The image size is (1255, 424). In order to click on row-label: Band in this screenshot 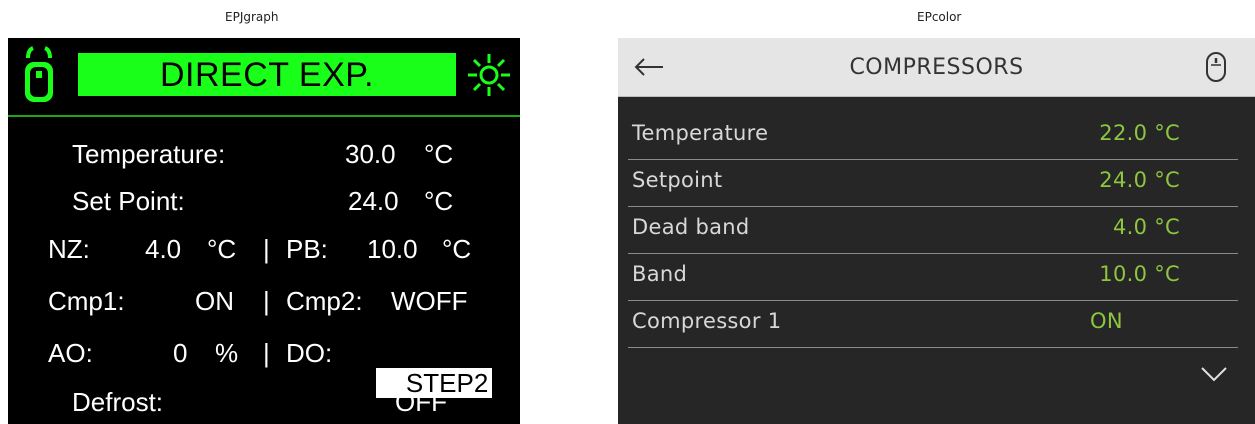, I will do `click(660, 274)`.